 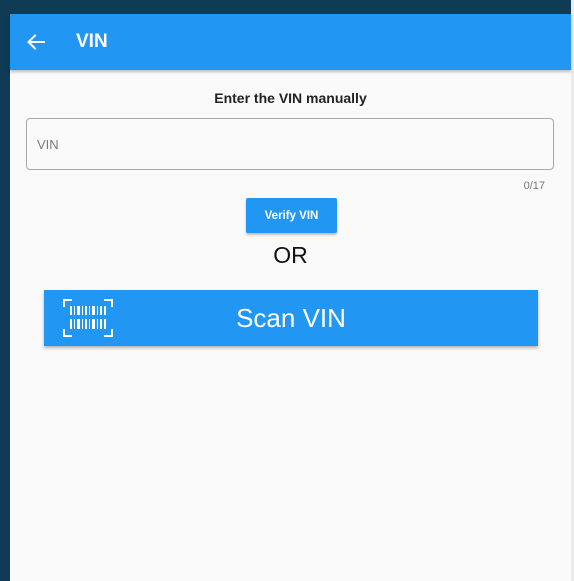 What do you see at coordinates (291, 215) in the screenshot?
I see `verify-vin-button: Verify VIN` at bounding box center [291, 215].